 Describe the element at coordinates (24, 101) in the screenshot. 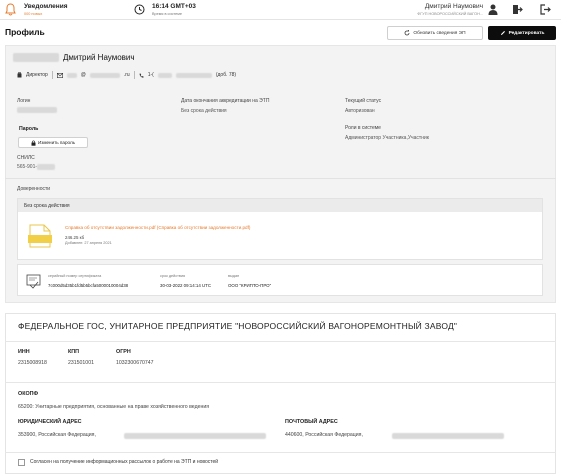

I see `login-label: Логин` at that location.